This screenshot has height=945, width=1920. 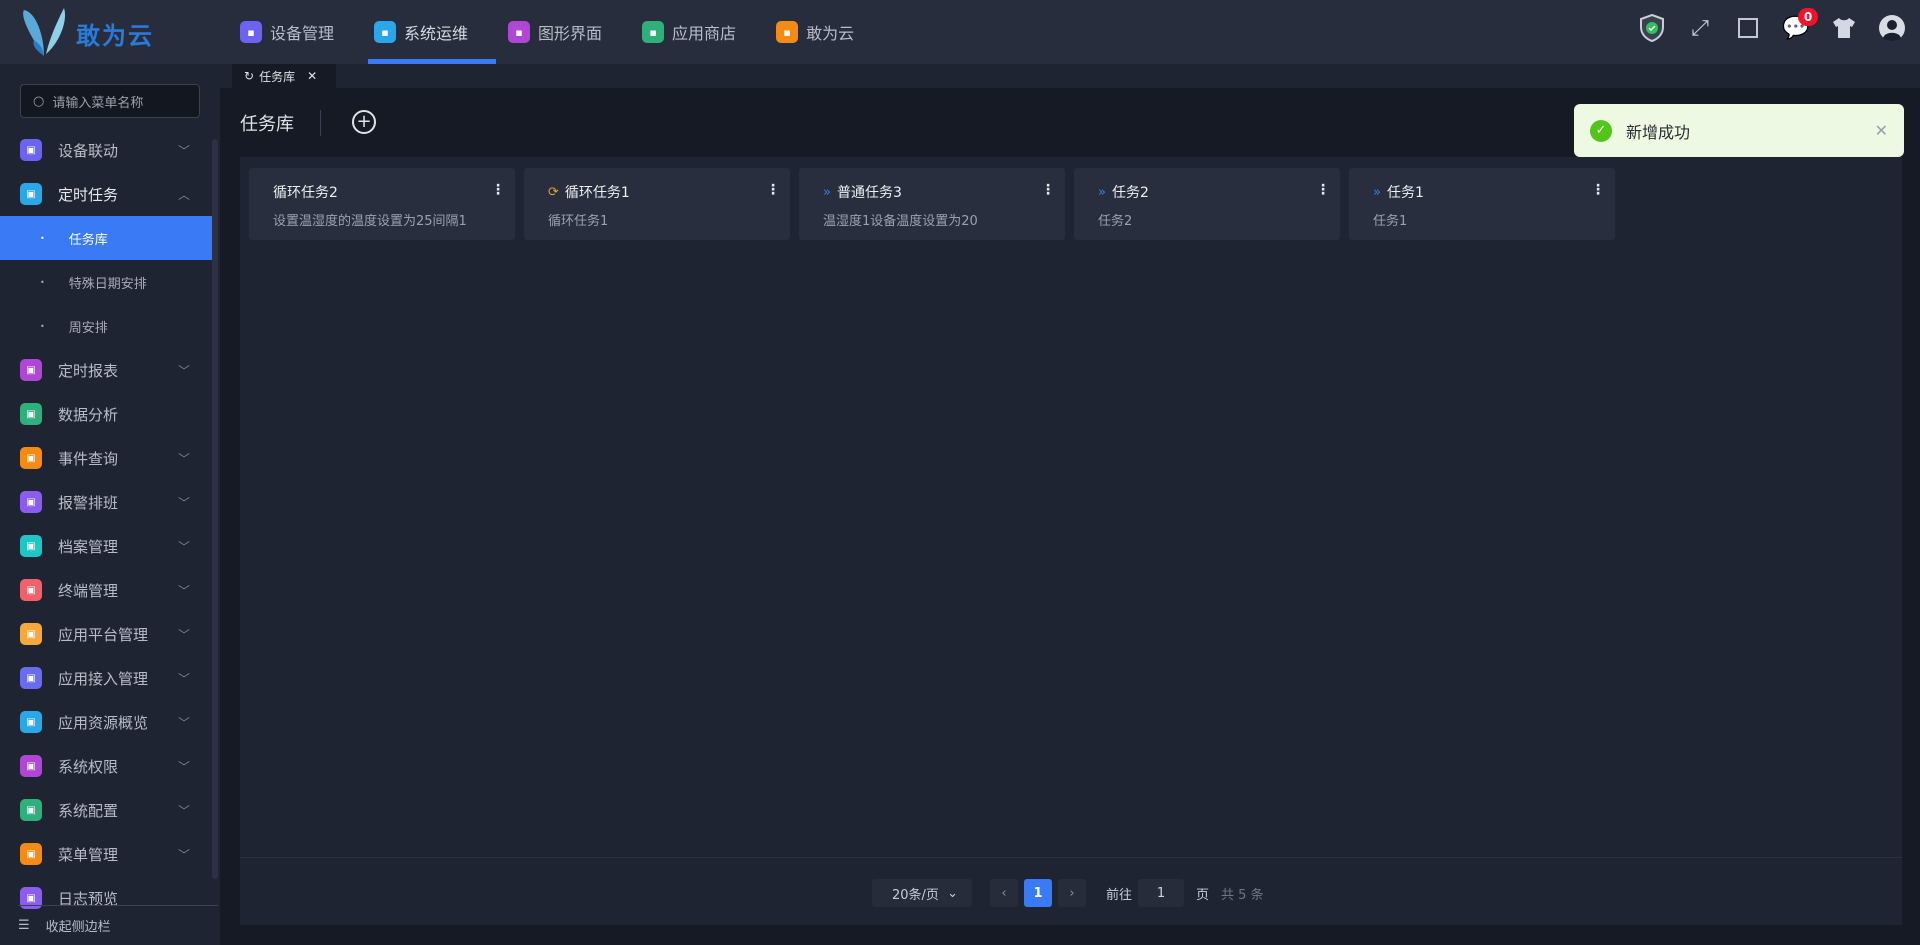 What do you see at coordinates (305, 193) in the screenshot?
I see `task-title: 循环任务2` at bounding box center [305, 193].